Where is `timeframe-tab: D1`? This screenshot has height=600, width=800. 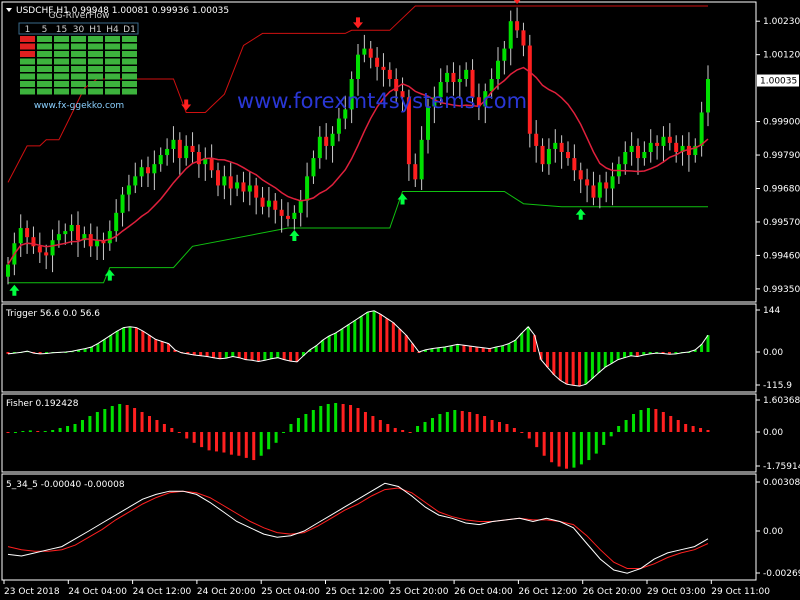
timeframe-tab: D1 is located at coordinates (129, 30).